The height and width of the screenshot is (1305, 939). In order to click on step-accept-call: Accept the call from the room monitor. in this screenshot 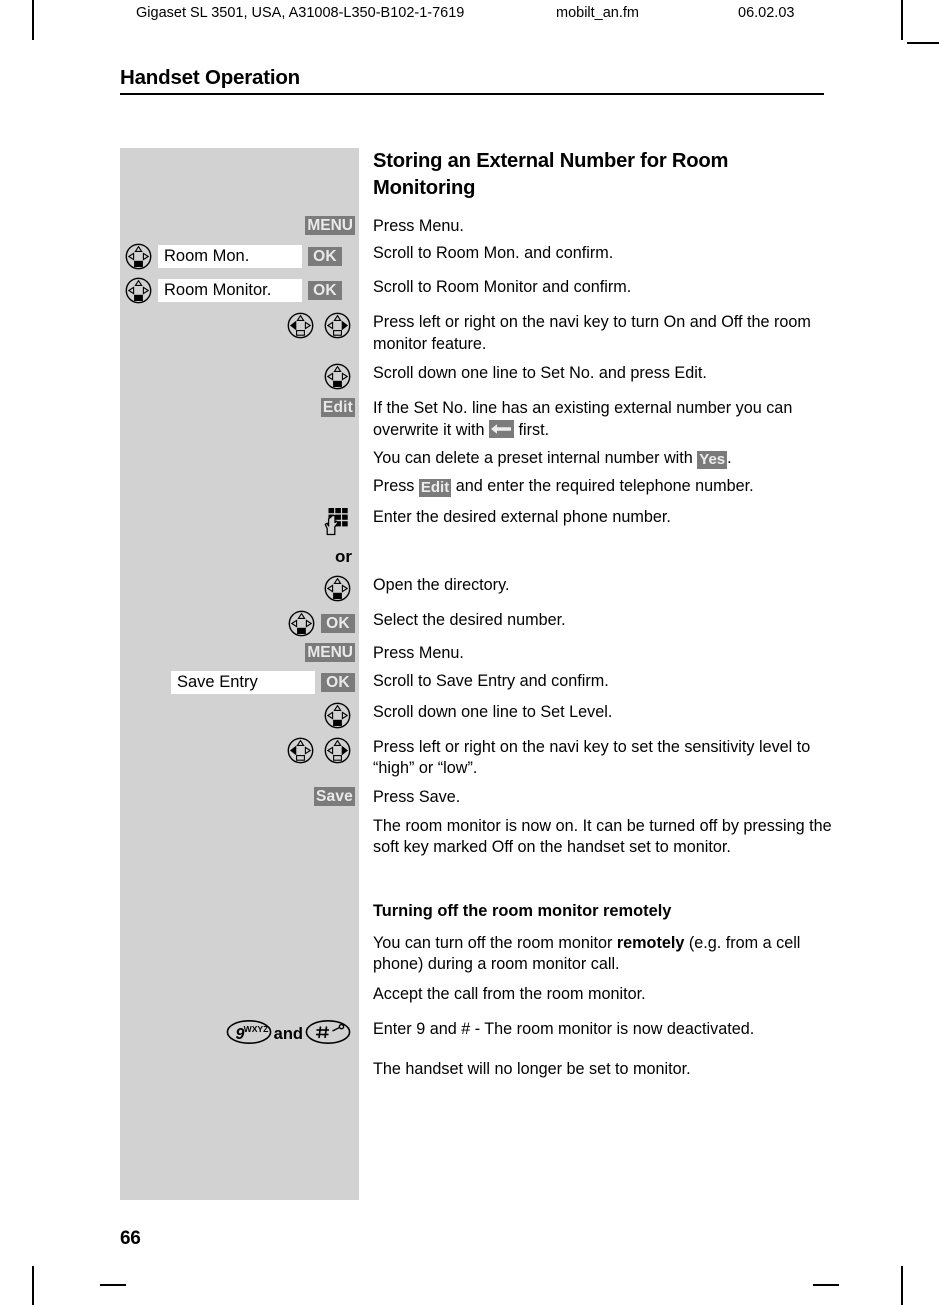, I will do `click(477, 994)`.